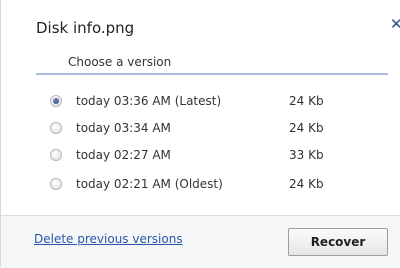 Image resolution: width=400 pixels, height=268 pixels. Describe the element at coordinates (120, 62) in the screenshot. I see `dialog-subtitle: Choose a version` at that location.